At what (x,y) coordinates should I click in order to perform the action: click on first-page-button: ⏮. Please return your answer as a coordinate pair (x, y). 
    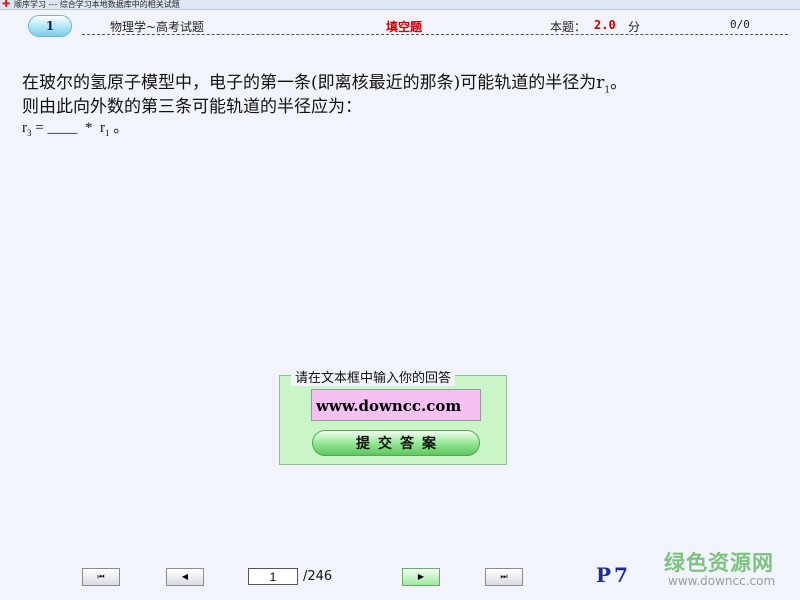
    Looking at the image, I should click on (101, 577).